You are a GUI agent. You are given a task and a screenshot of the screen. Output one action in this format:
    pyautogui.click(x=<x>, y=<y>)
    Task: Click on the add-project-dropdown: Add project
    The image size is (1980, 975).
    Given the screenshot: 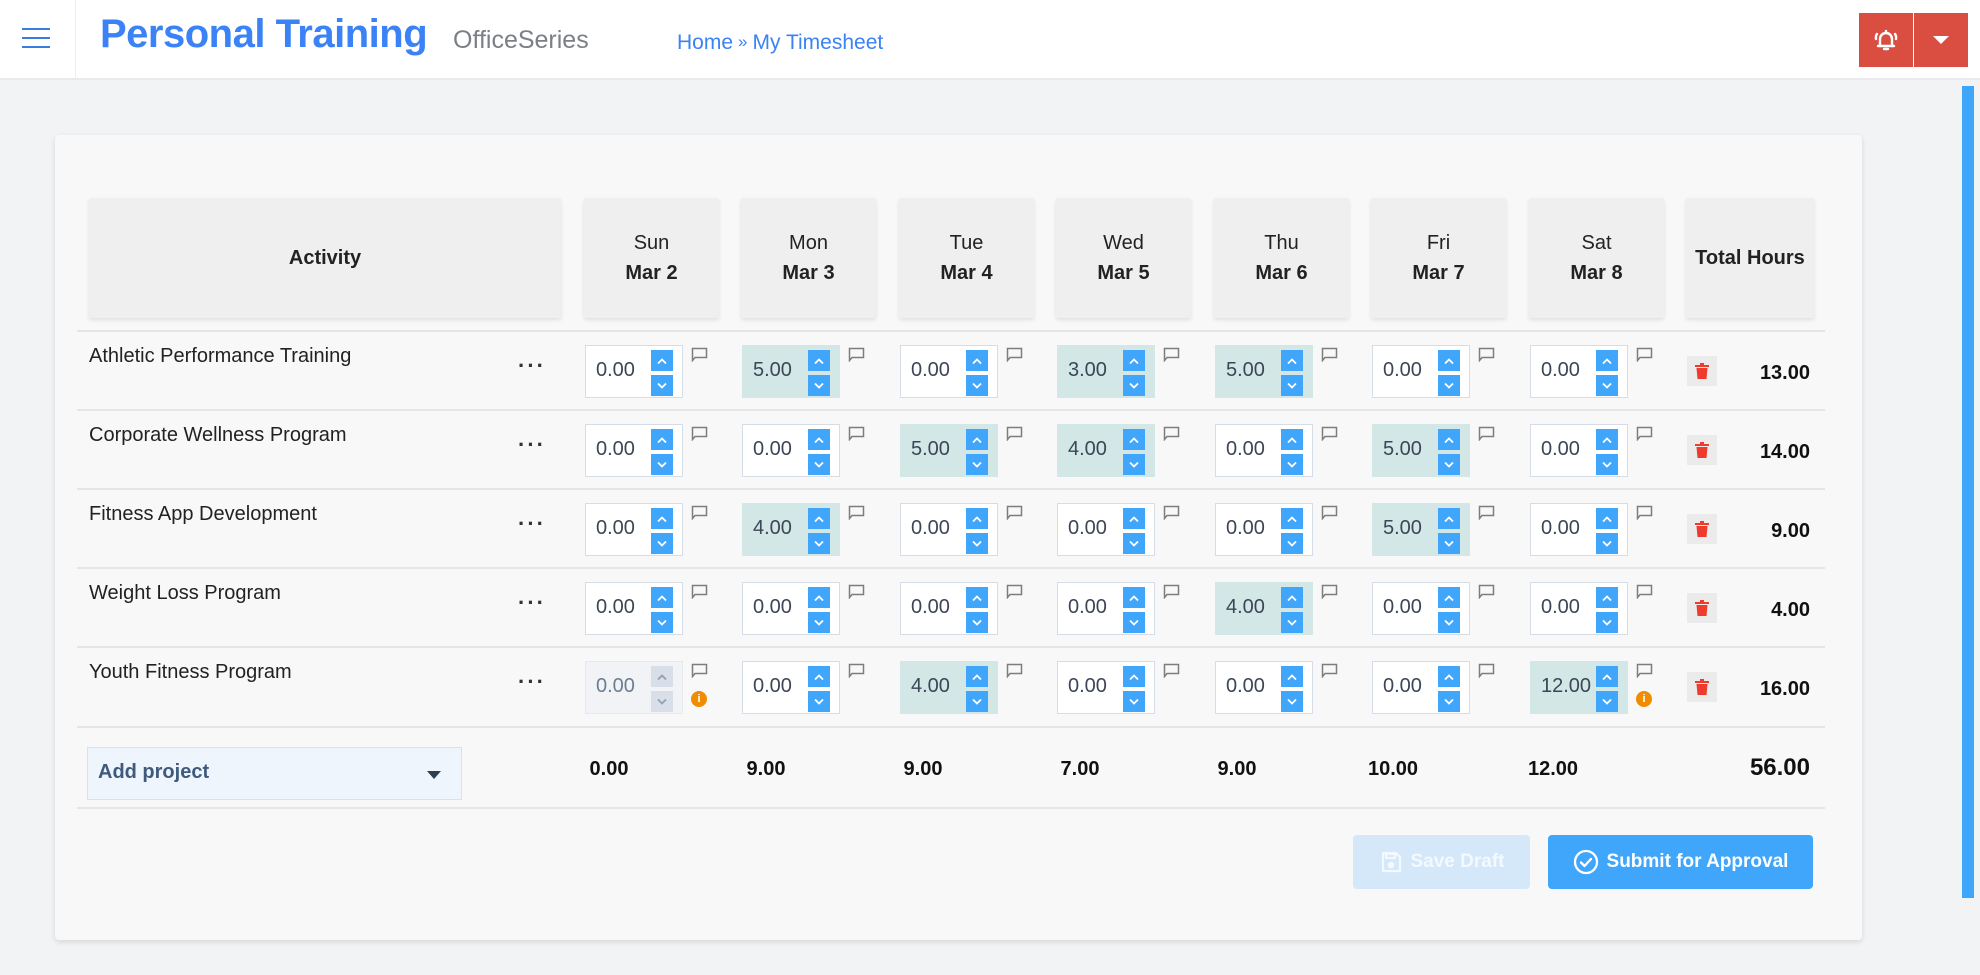 What is the action you would take?
    pyautogui.click(x=274, y=773)
    